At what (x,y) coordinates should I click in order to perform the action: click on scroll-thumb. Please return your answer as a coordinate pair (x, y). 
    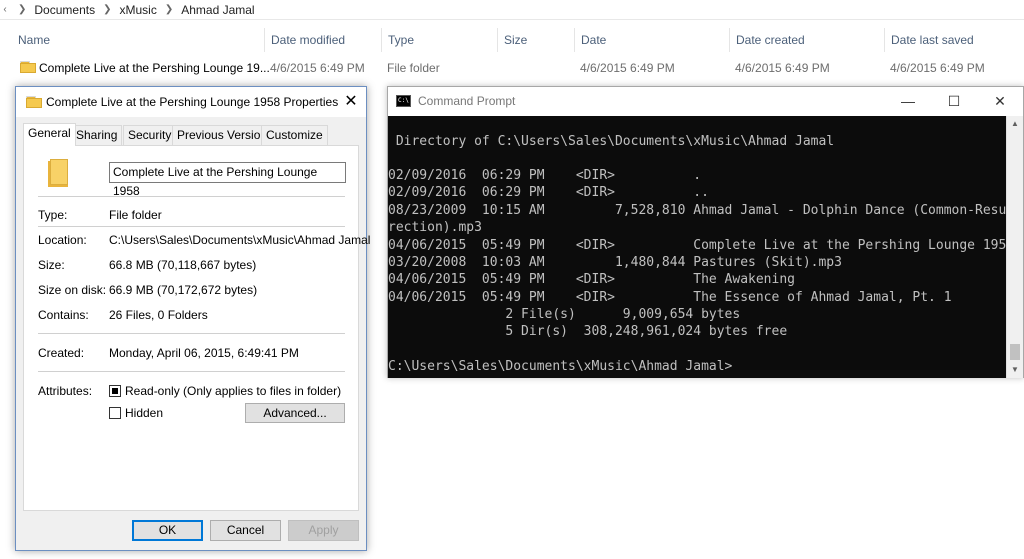
    Looking at the image, I should click on (1015, 352).